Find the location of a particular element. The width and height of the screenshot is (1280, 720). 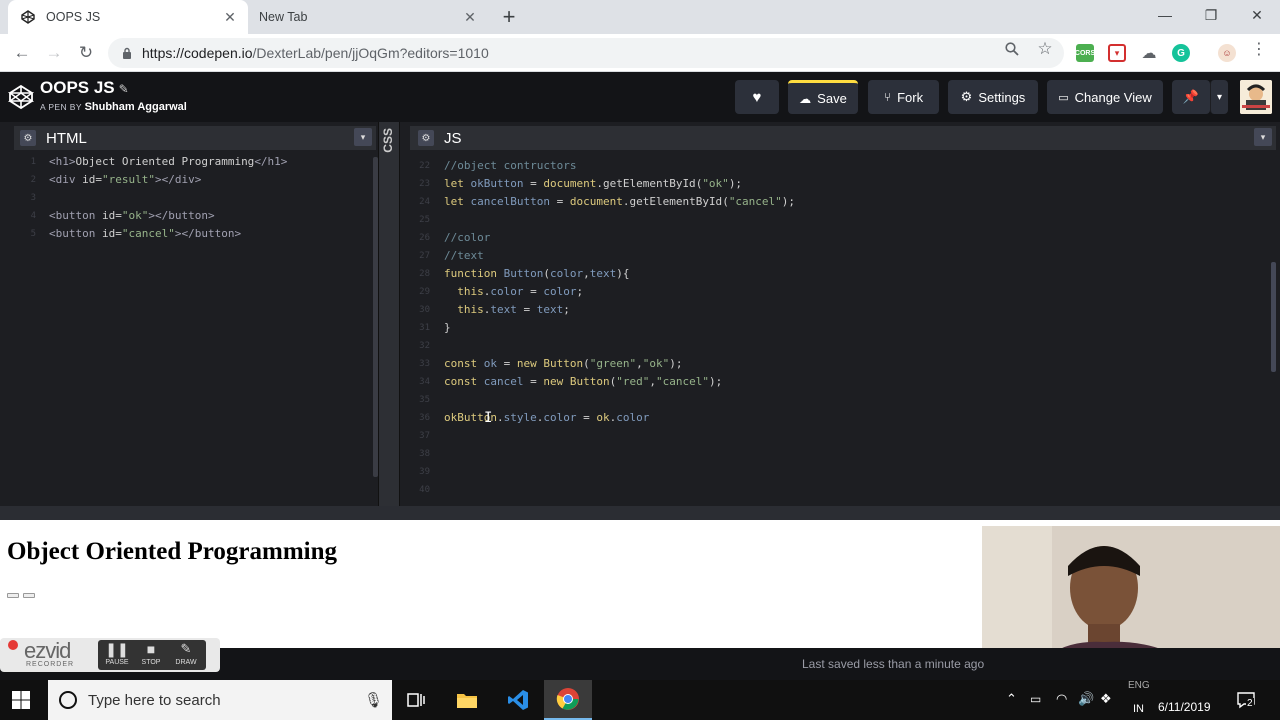

pin-dropdown-button: ▾ is located at coordinates (1219, 97).